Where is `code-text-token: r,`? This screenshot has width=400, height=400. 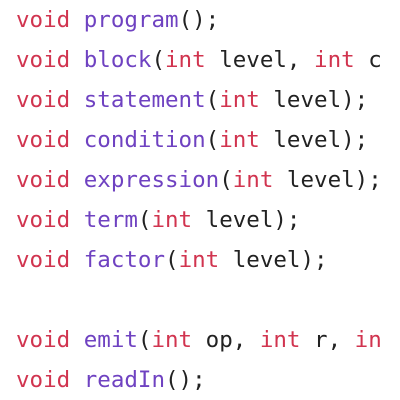
code-text-token: r, is located at coordinates (327, 340).